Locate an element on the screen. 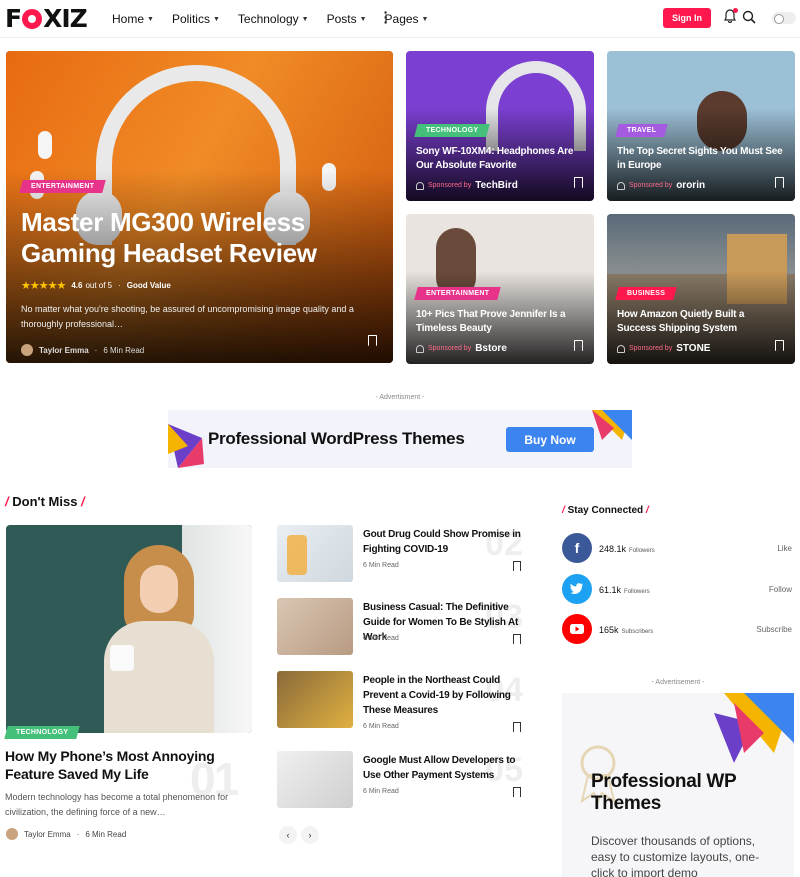  like-button: Like is located at coordinates (784, 548).